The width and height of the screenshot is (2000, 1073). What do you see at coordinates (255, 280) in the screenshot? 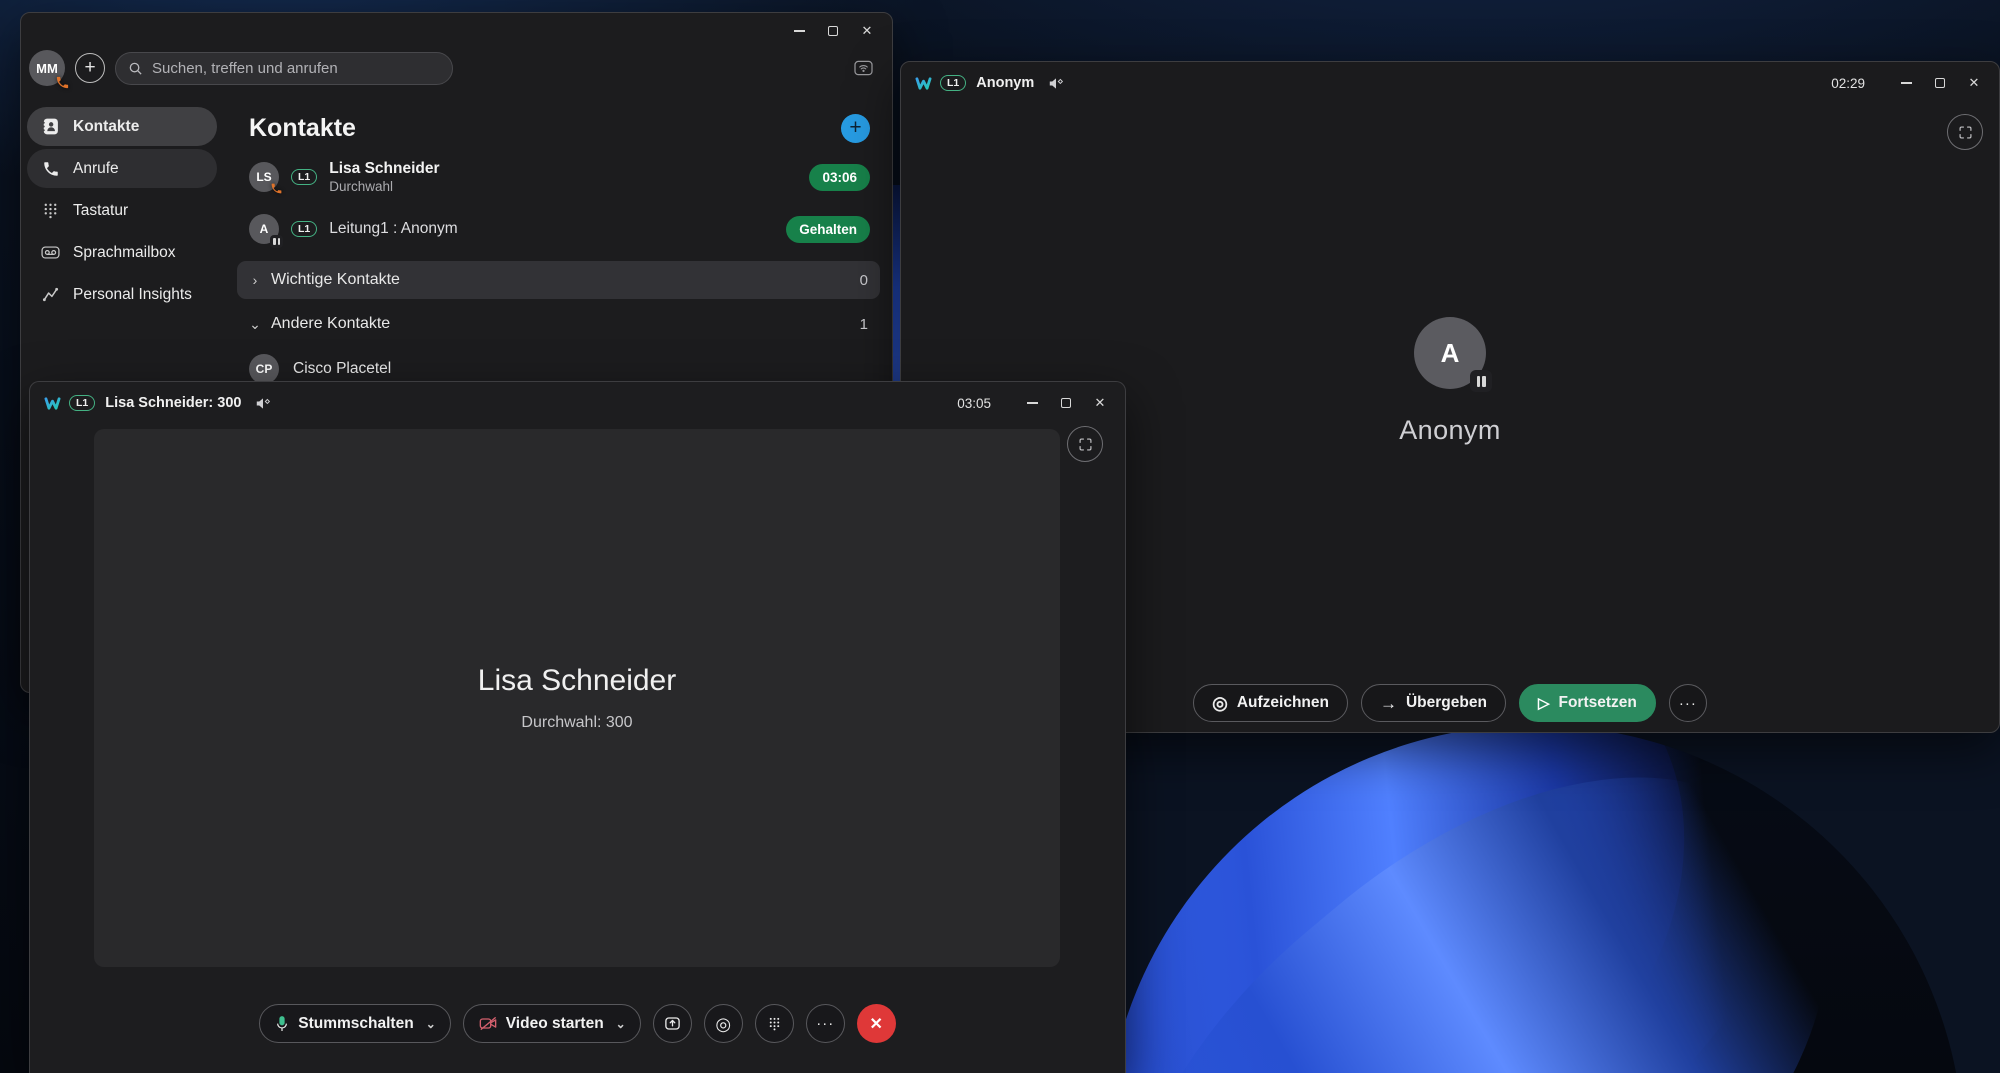
I see `chevron-right-icon: ›` at bounding box center [255, 280].